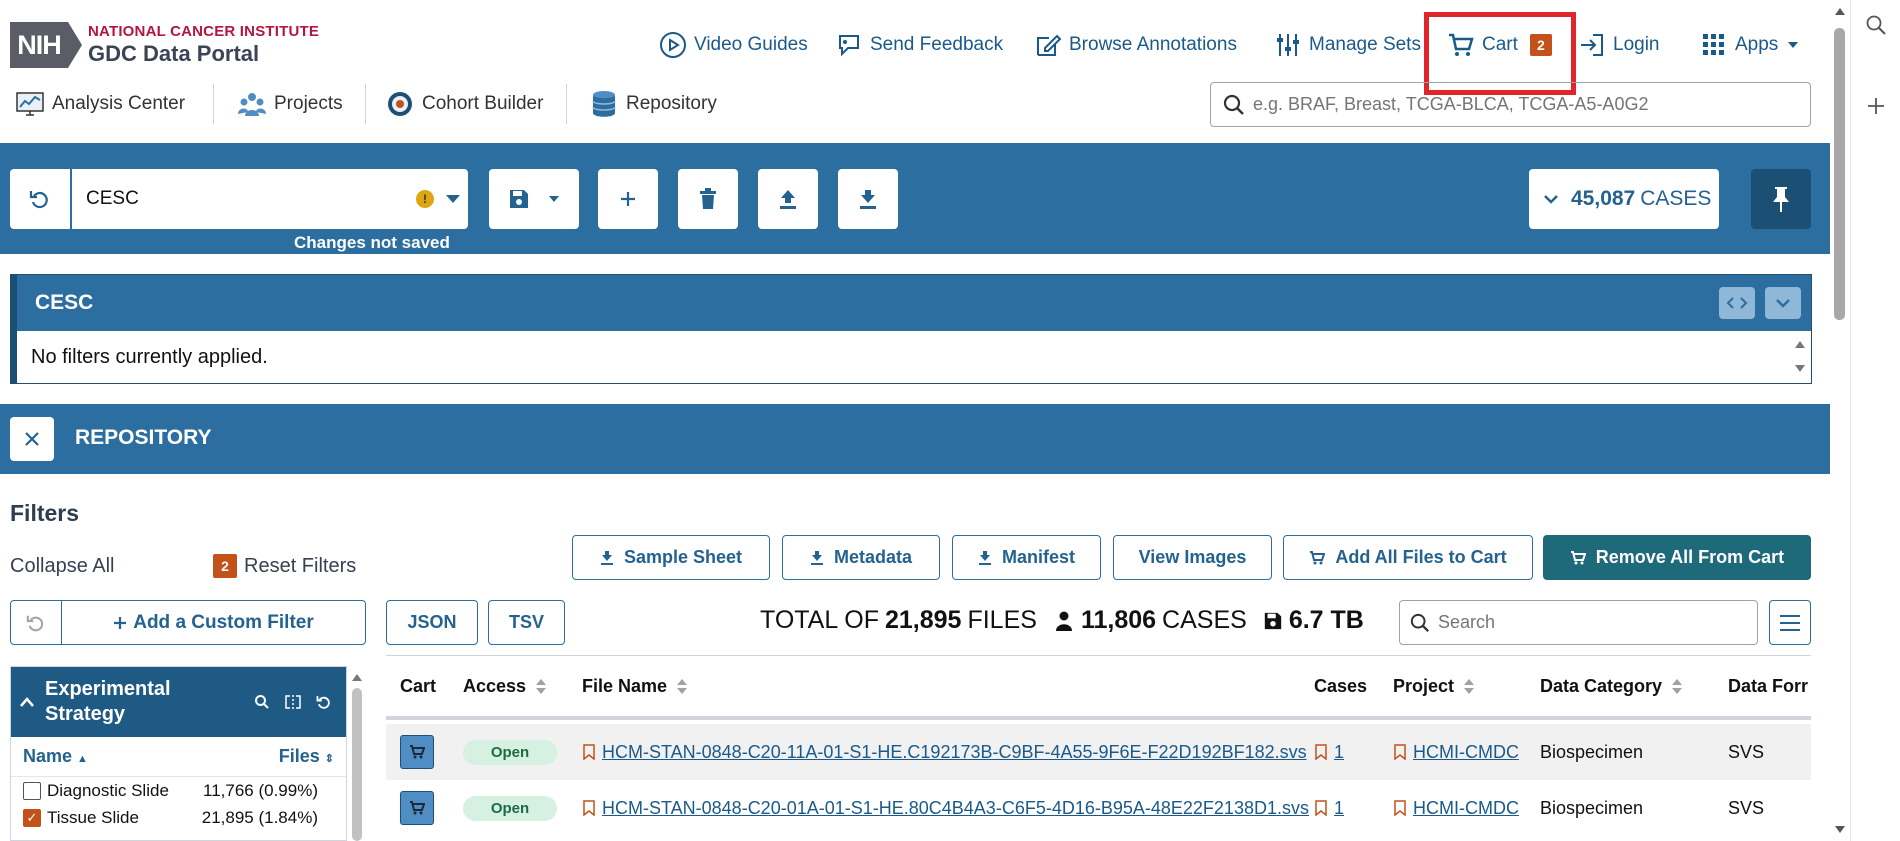 This screenshot has width=1900, height=841. What do you see at coordinates (1592, 807) in the screenshot?
I see `data-category-cell: Biospecimen` at bounding box center [1592, 807].